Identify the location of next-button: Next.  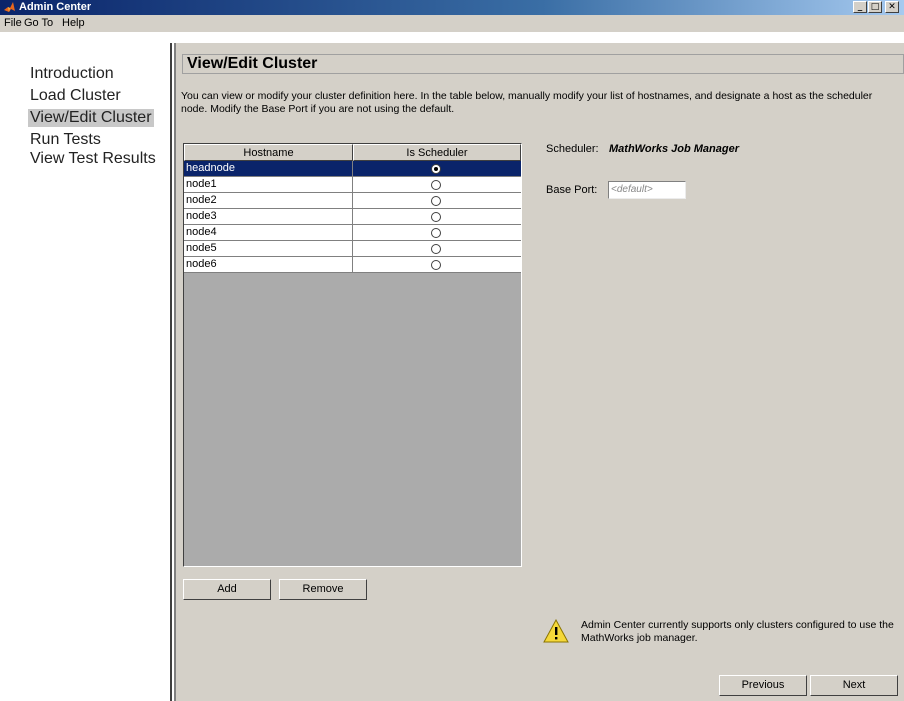
(854, 685).